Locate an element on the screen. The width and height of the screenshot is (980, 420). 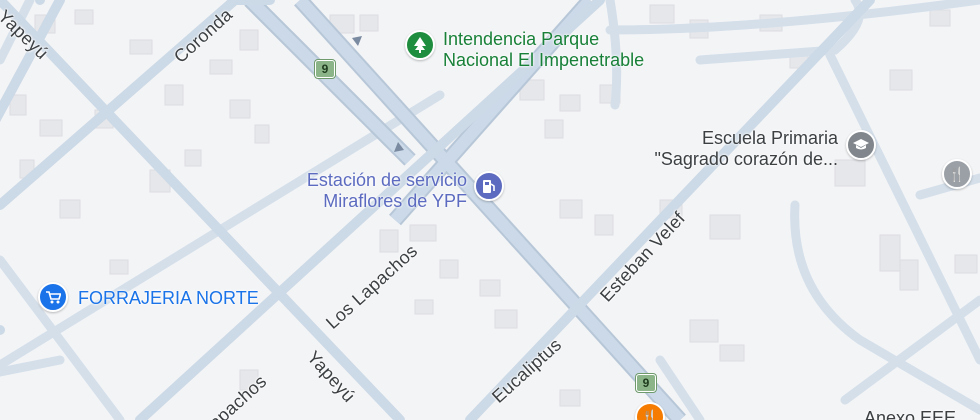
shopping-cart-icon is located at coordinates (53, 296).